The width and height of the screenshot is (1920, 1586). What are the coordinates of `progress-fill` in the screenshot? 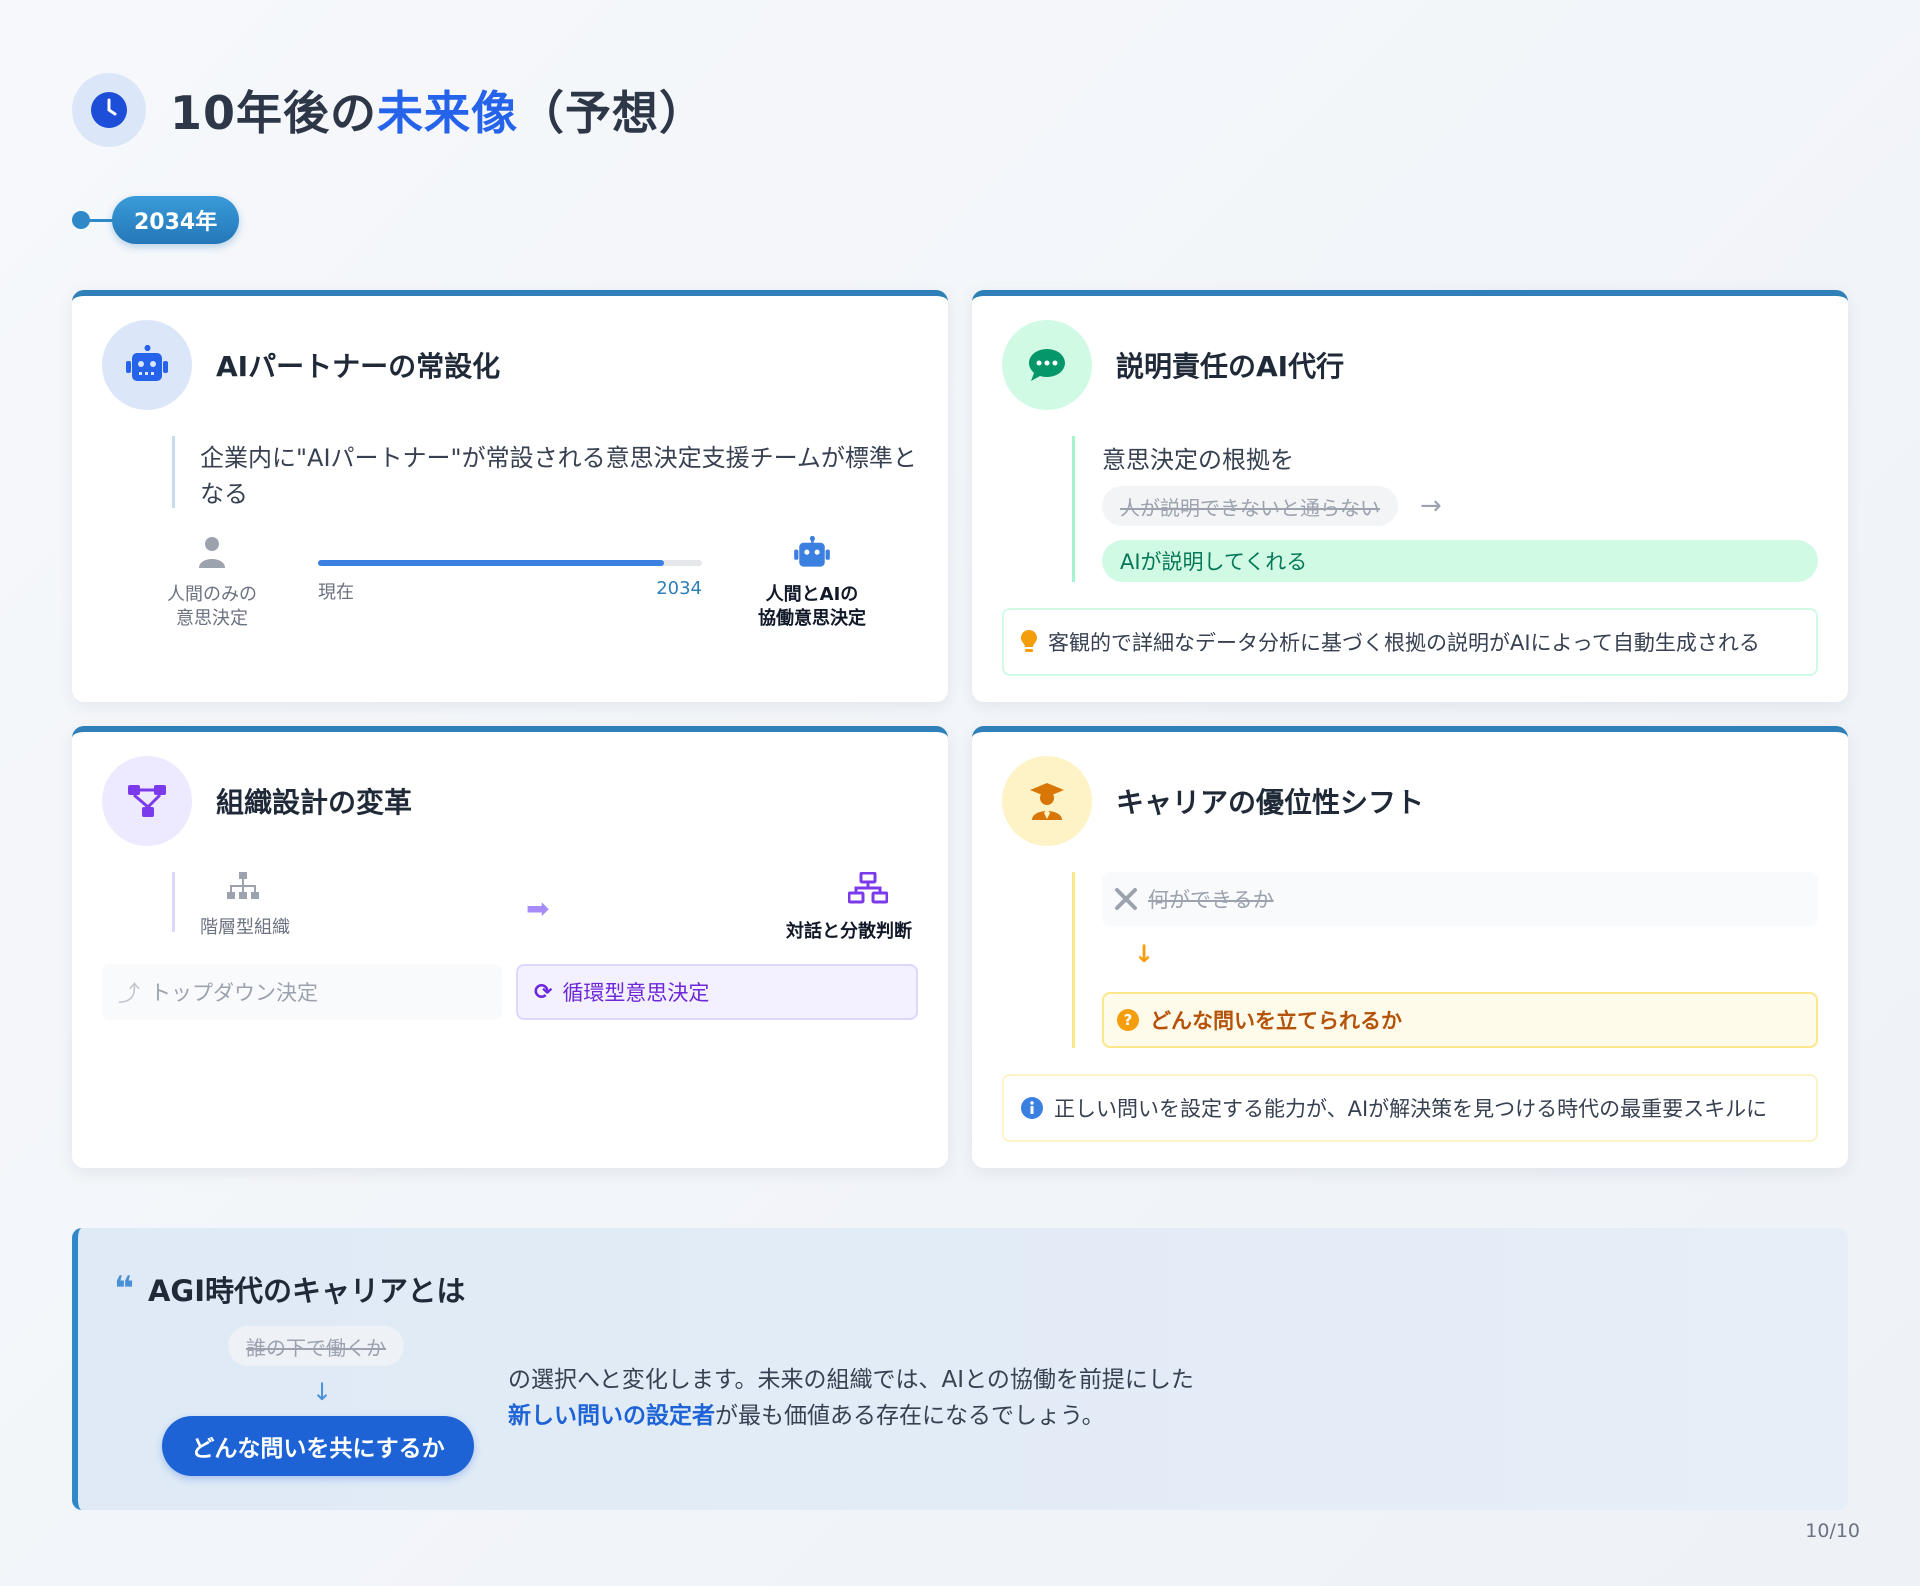 It's located at (491, 563).